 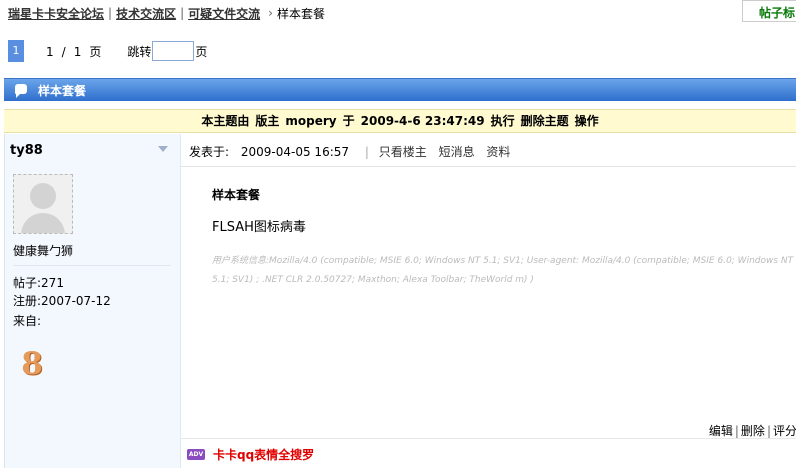 I want to click on breadcrumb: 瑞星卡卡安全论坛 | 技术交流区 | 可疑文件交流 › 样本套餐, so click(x=166, y=13).